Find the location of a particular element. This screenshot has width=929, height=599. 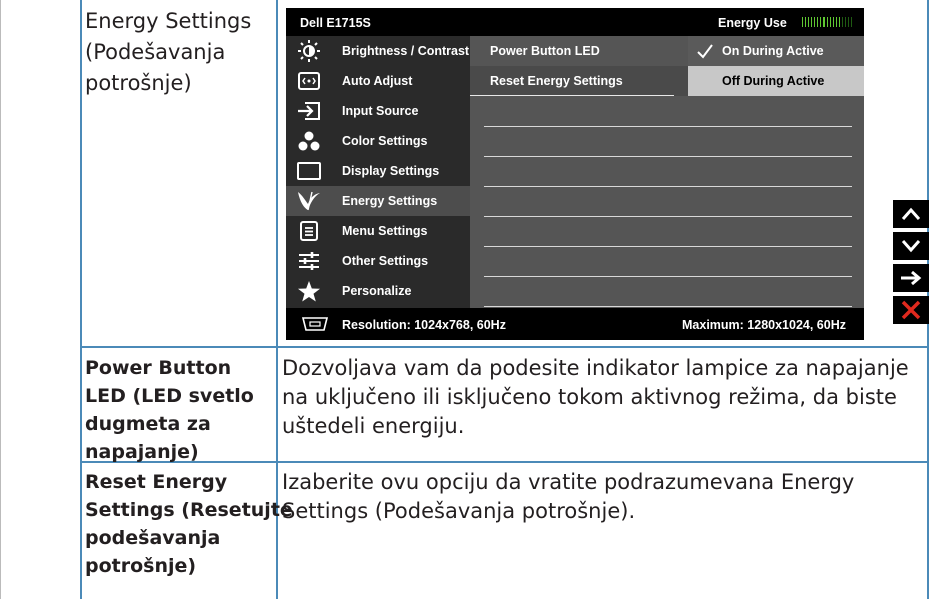

menu-item-energy-settings: Energy Settings is located at coordinates (378, 201).